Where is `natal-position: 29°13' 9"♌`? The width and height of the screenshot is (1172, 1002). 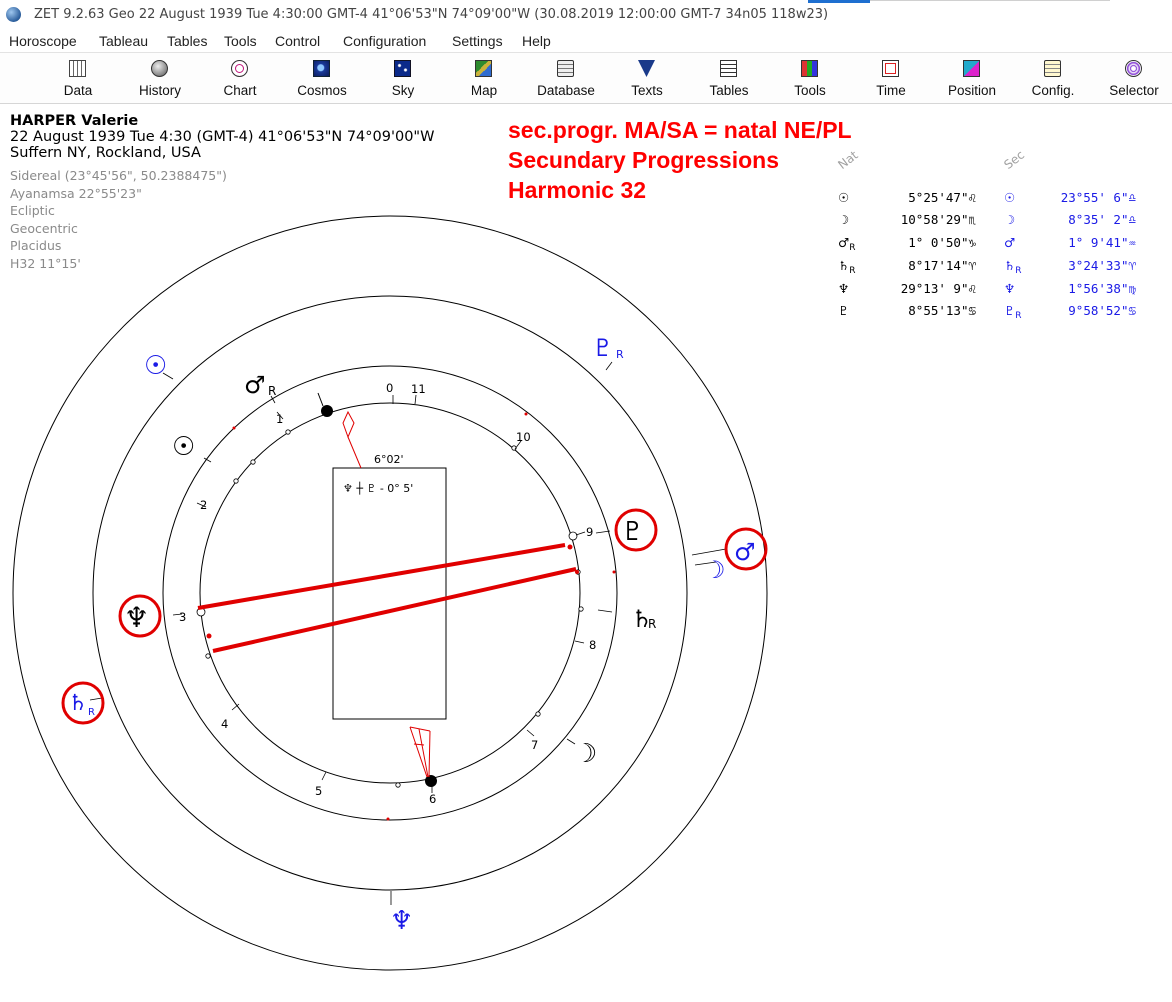 natal-position: 29°13' 9"♌ is located at coordinates (938, 288).